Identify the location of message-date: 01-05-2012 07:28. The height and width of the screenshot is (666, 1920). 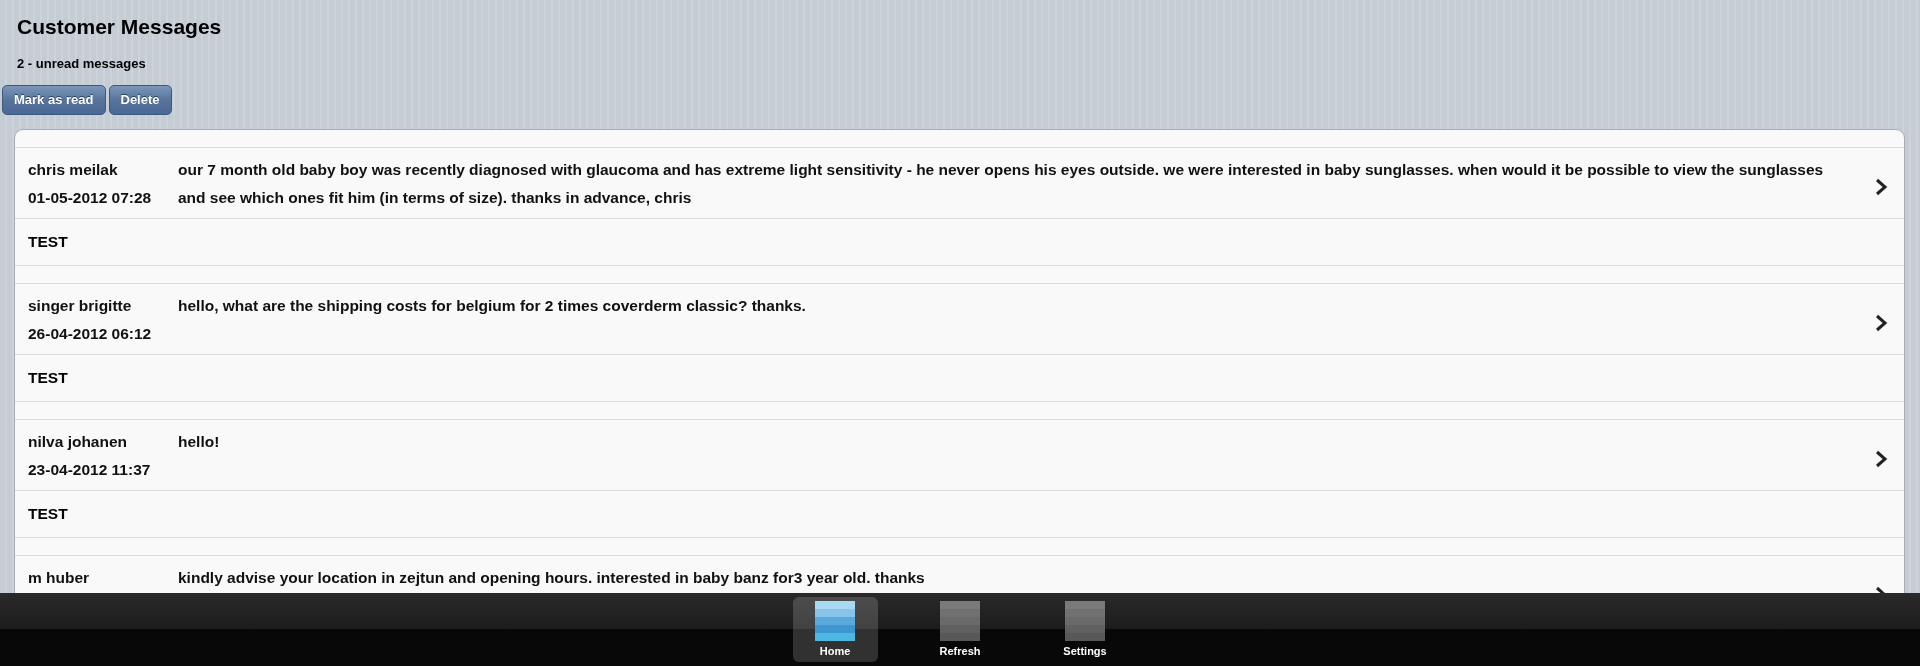
(90, 197).